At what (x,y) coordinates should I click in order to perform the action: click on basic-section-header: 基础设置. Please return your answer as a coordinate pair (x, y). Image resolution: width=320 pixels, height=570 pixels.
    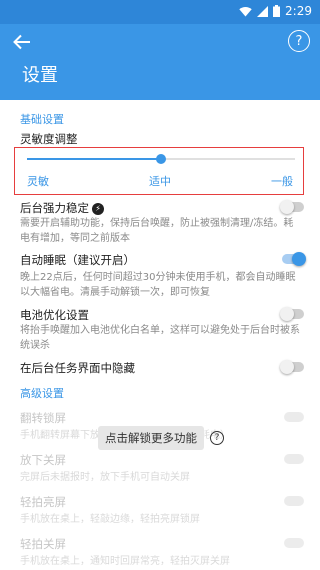
    Looking at the image, I should click on (42, 119).